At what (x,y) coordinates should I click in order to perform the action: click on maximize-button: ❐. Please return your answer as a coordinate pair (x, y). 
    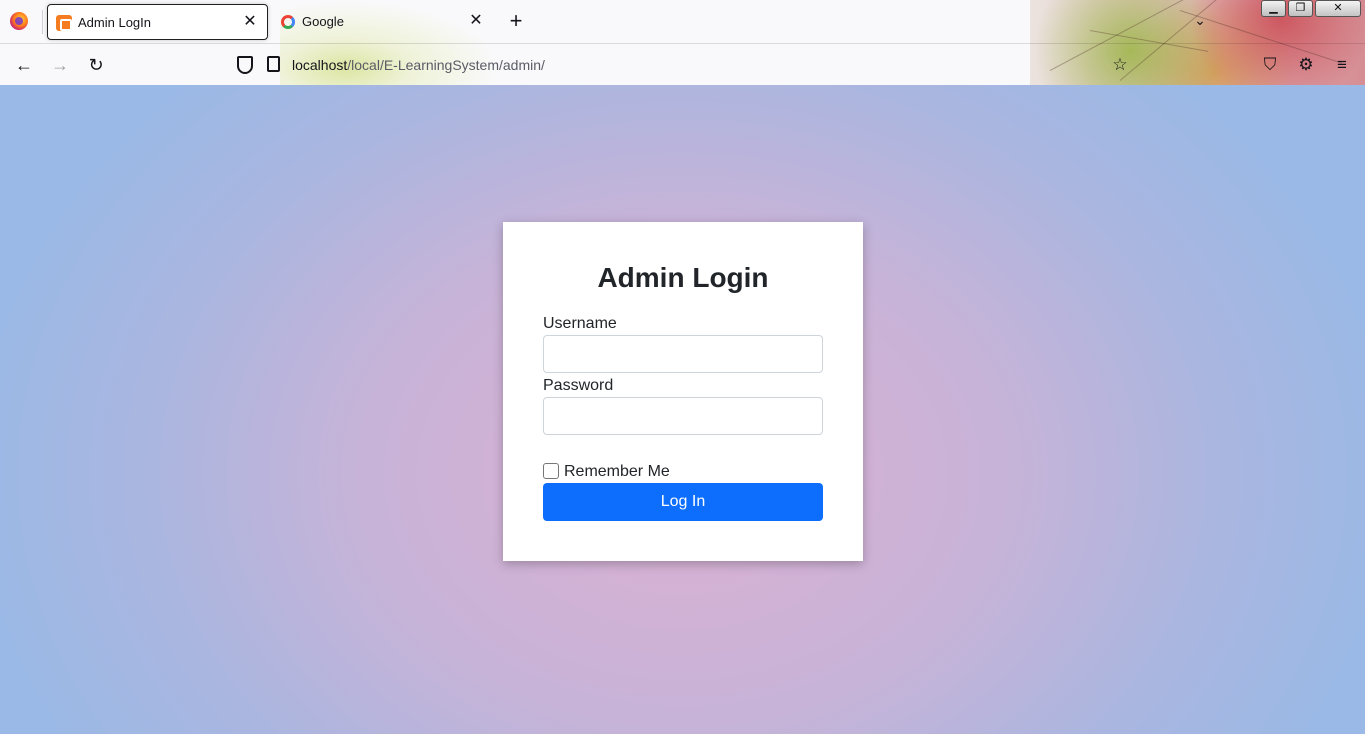
    Looking at the image, I should click on (1300, 8).